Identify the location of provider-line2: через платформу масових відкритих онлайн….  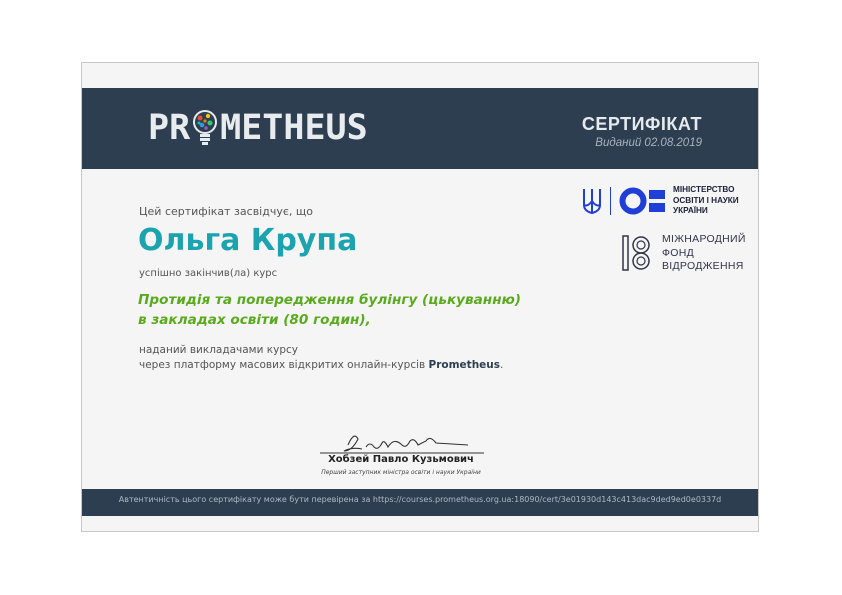
(321, 365).